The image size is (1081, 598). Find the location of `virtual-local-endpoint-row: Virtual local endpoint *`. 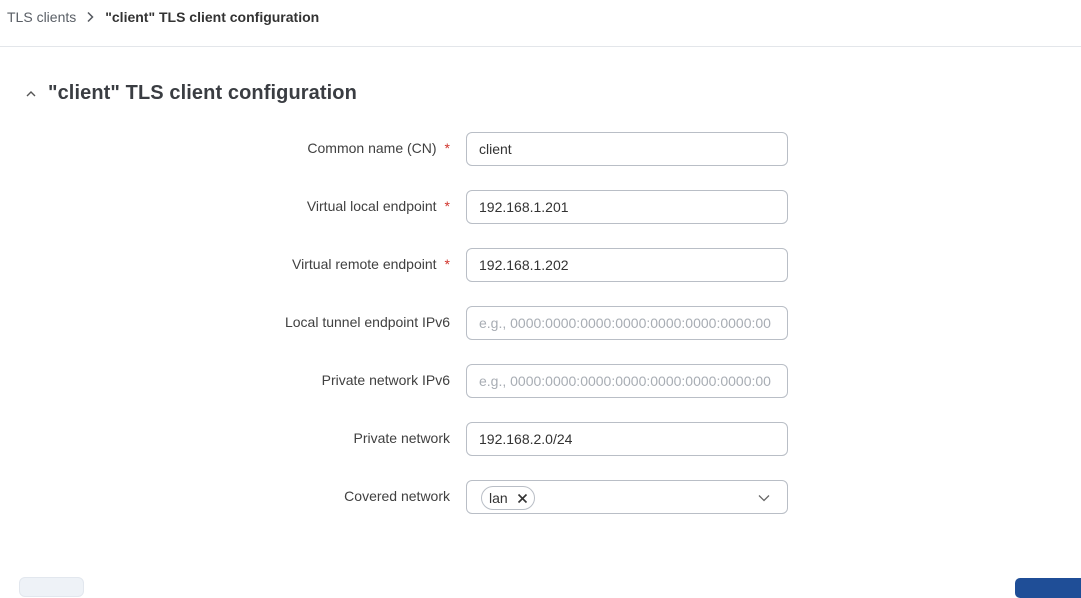

virtual-local-endpoint-row: Virtual local endpoint * is located at coordinates (540, 207).